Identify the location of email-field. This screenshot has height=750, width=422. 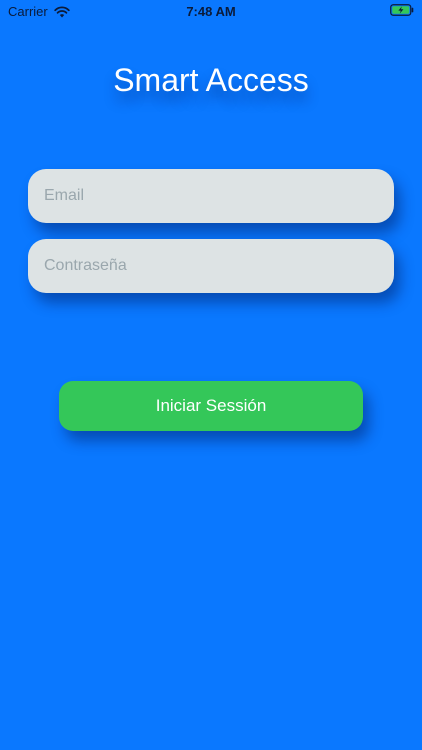
(211, 196).